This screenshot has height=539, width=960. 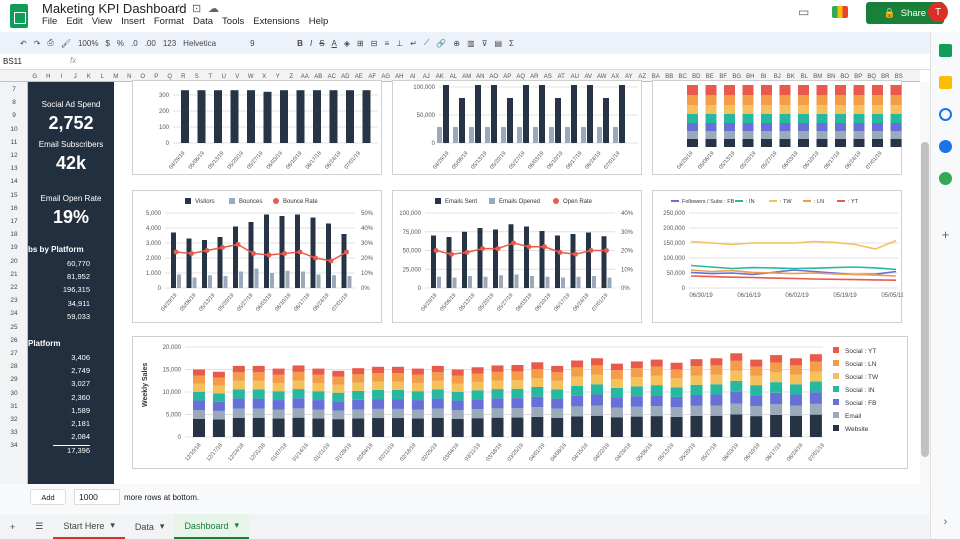 I want to click on row-header: 20, so click(x=14, y=261).